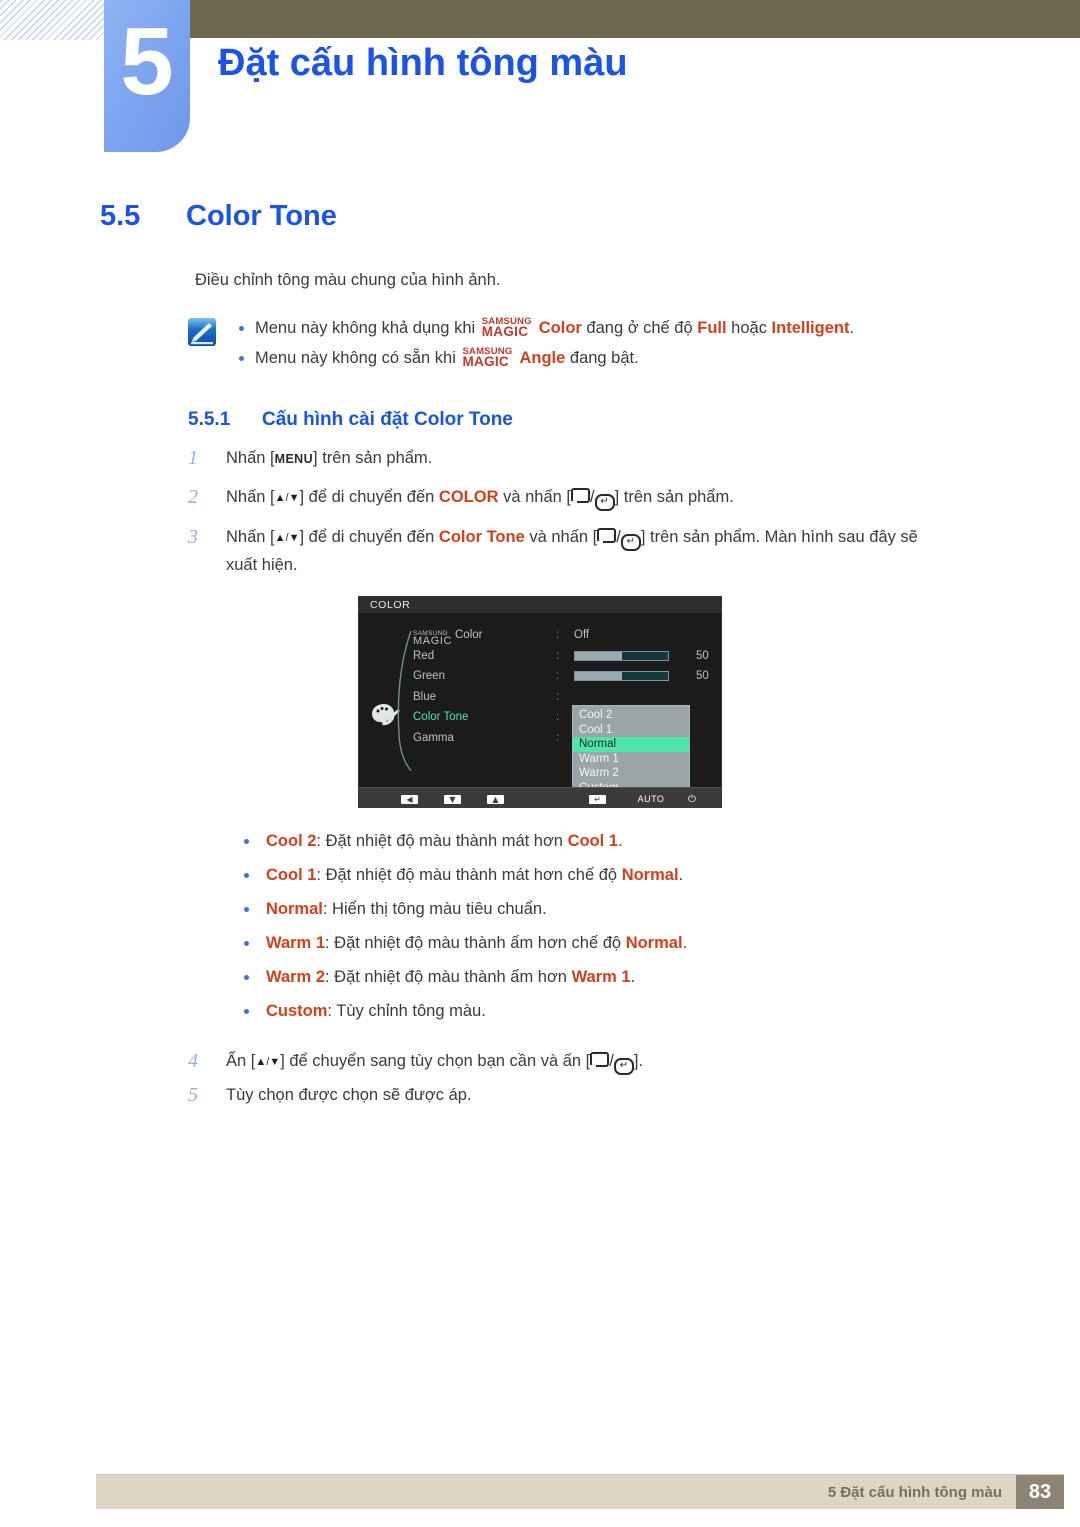  I want to click on option-term-ref: Cool 1, so click(592, 841).